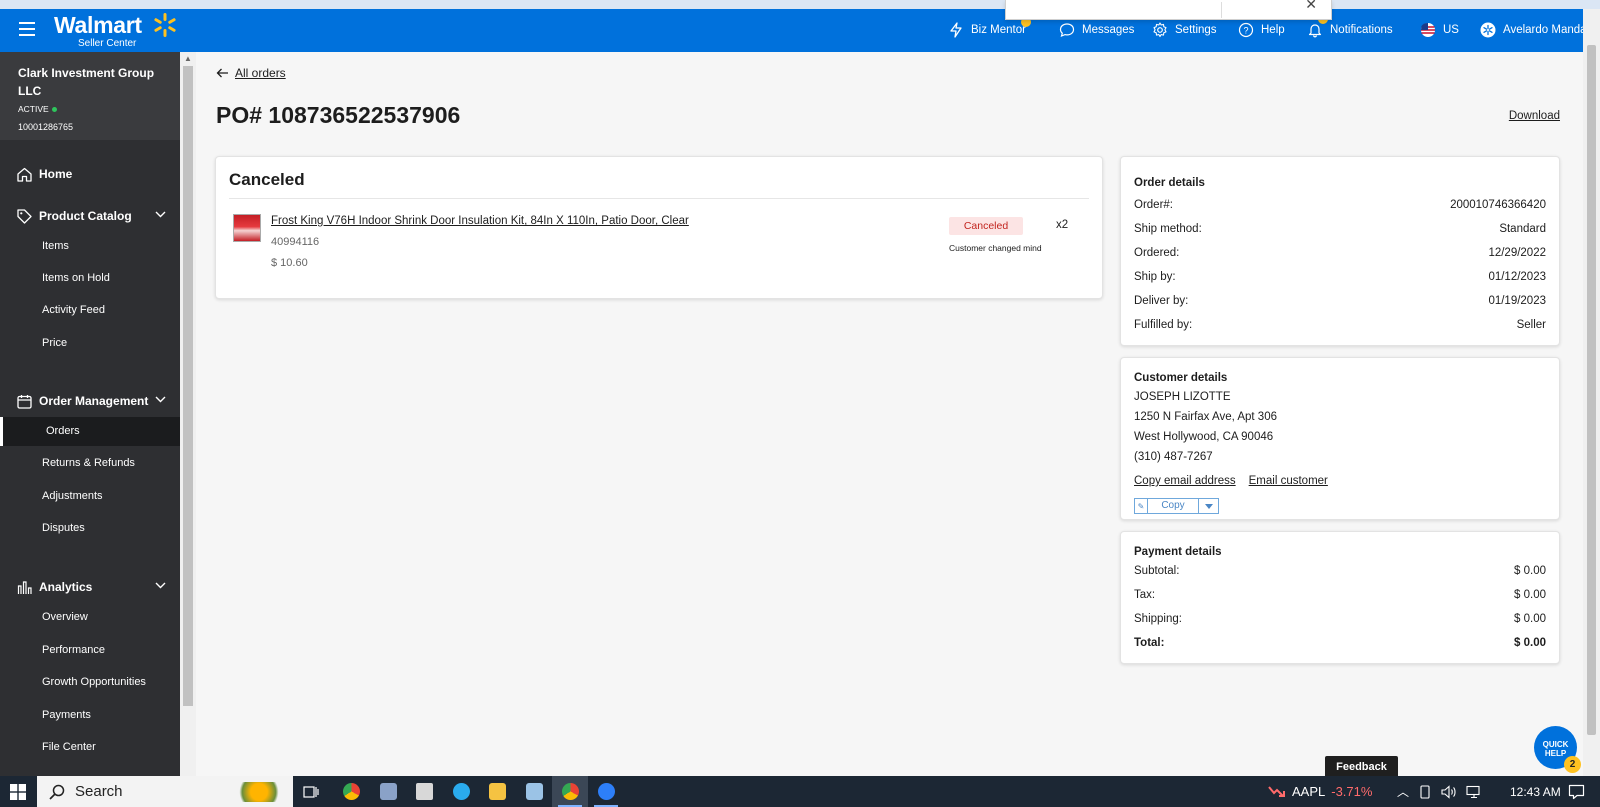 The image size is (1600, 807). Describe the element at coordinates (1439, 30) in the screenshot. I see `nav-country: US` at that location.